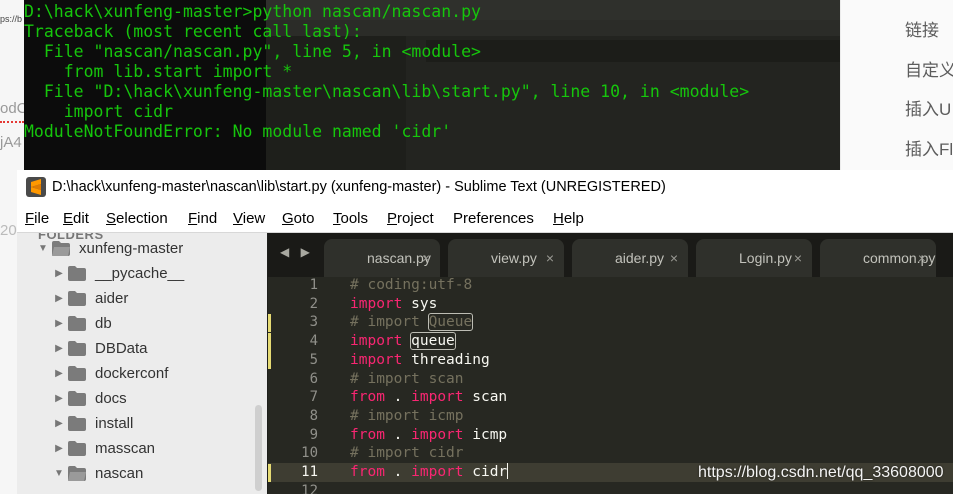  What do you see at coordinates (202, 218) in the screenshot?
I see `menu-find: Find` at bounding box center [202, 218].